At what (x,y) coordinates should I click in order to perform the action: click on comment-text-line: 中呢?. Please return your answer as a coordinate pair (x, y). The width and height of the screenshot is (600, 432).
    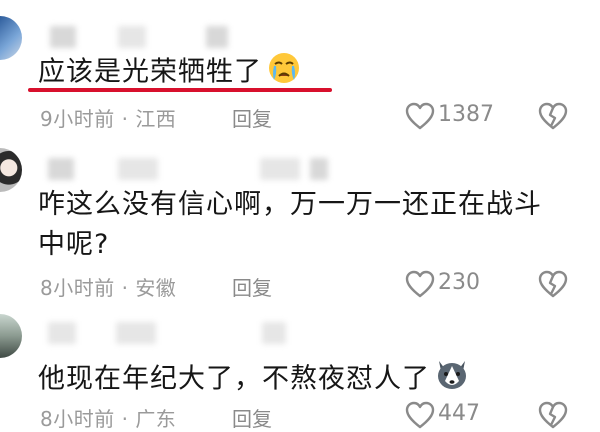
    Looking at the image, I should click on (74, 244).